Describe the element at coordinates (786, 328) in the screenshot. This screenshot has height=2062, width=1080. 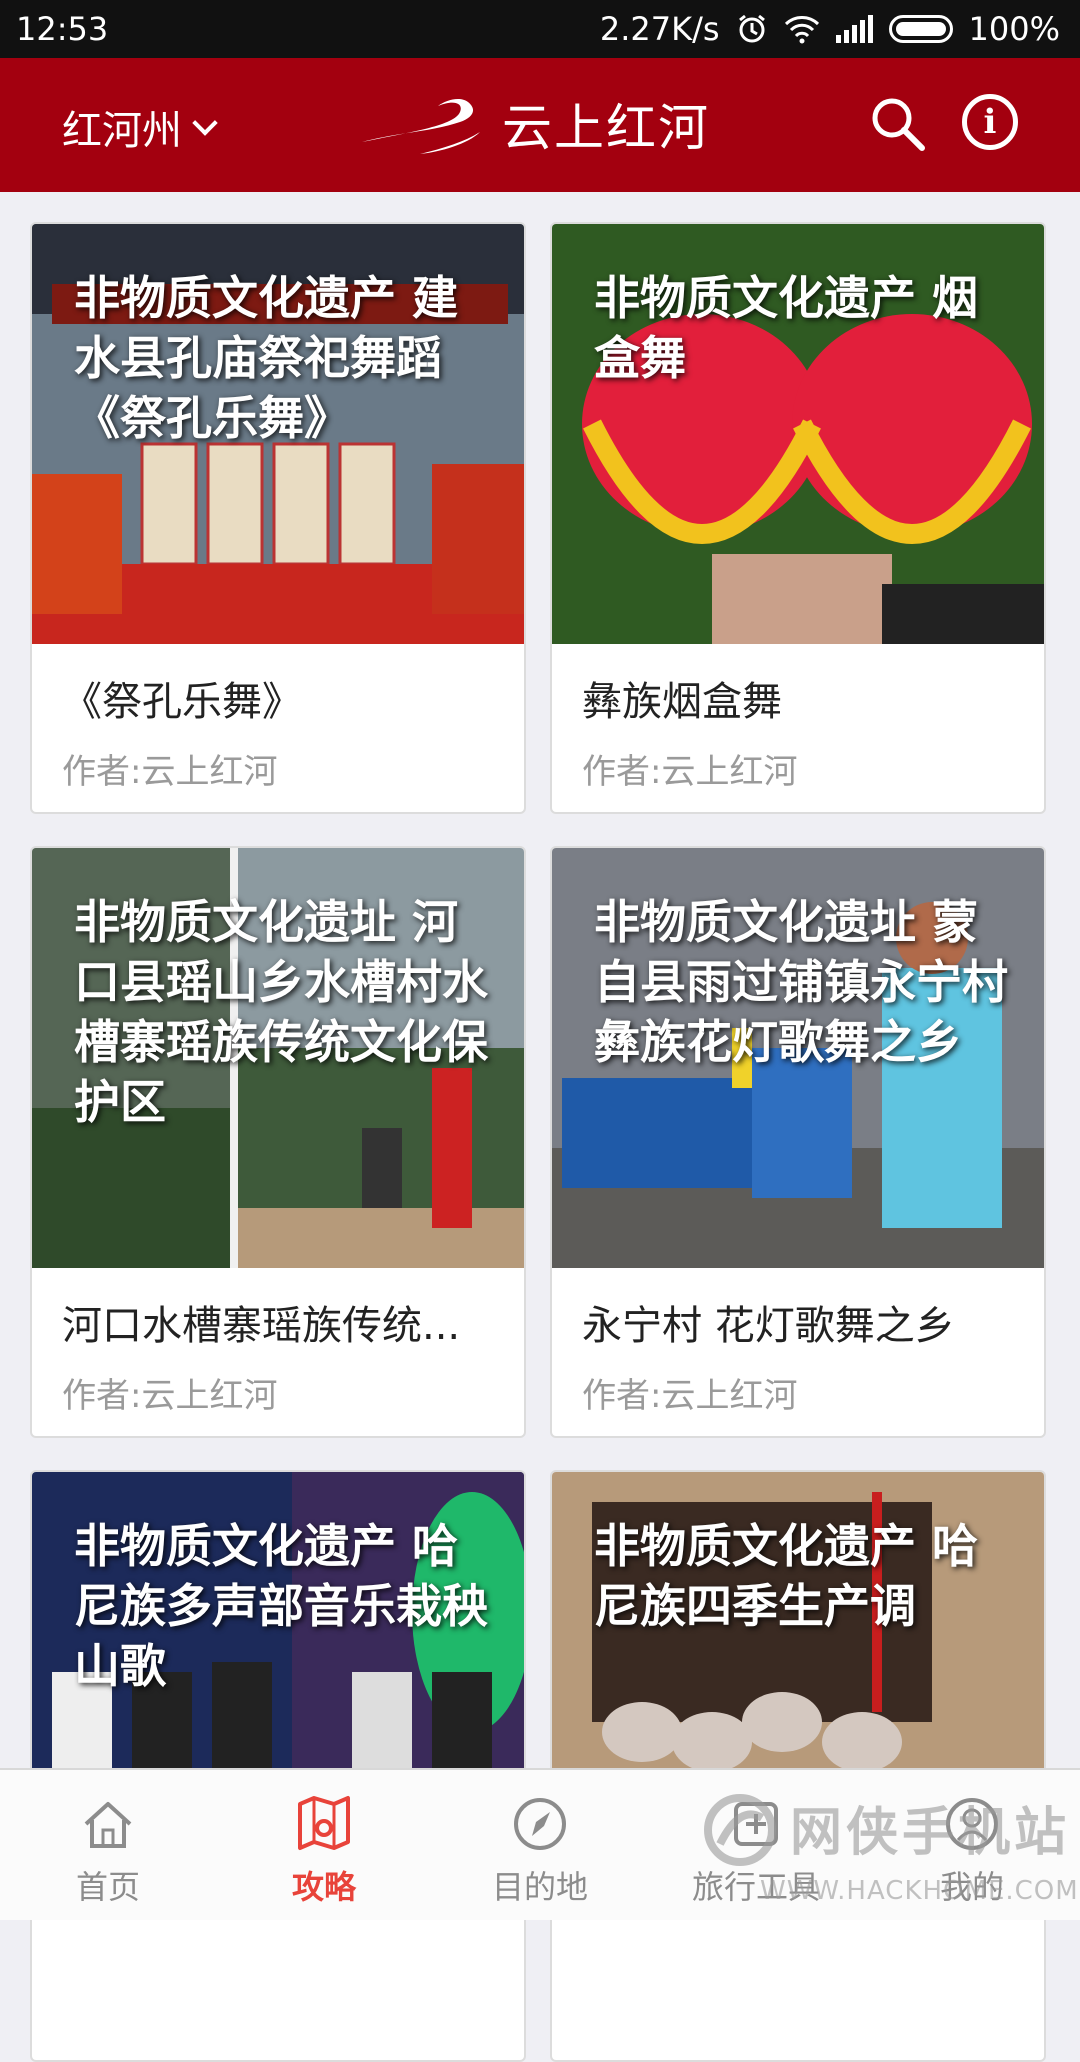
I see `card-overlay-text: 非物质文化遗产 烟盒舞` at that location.